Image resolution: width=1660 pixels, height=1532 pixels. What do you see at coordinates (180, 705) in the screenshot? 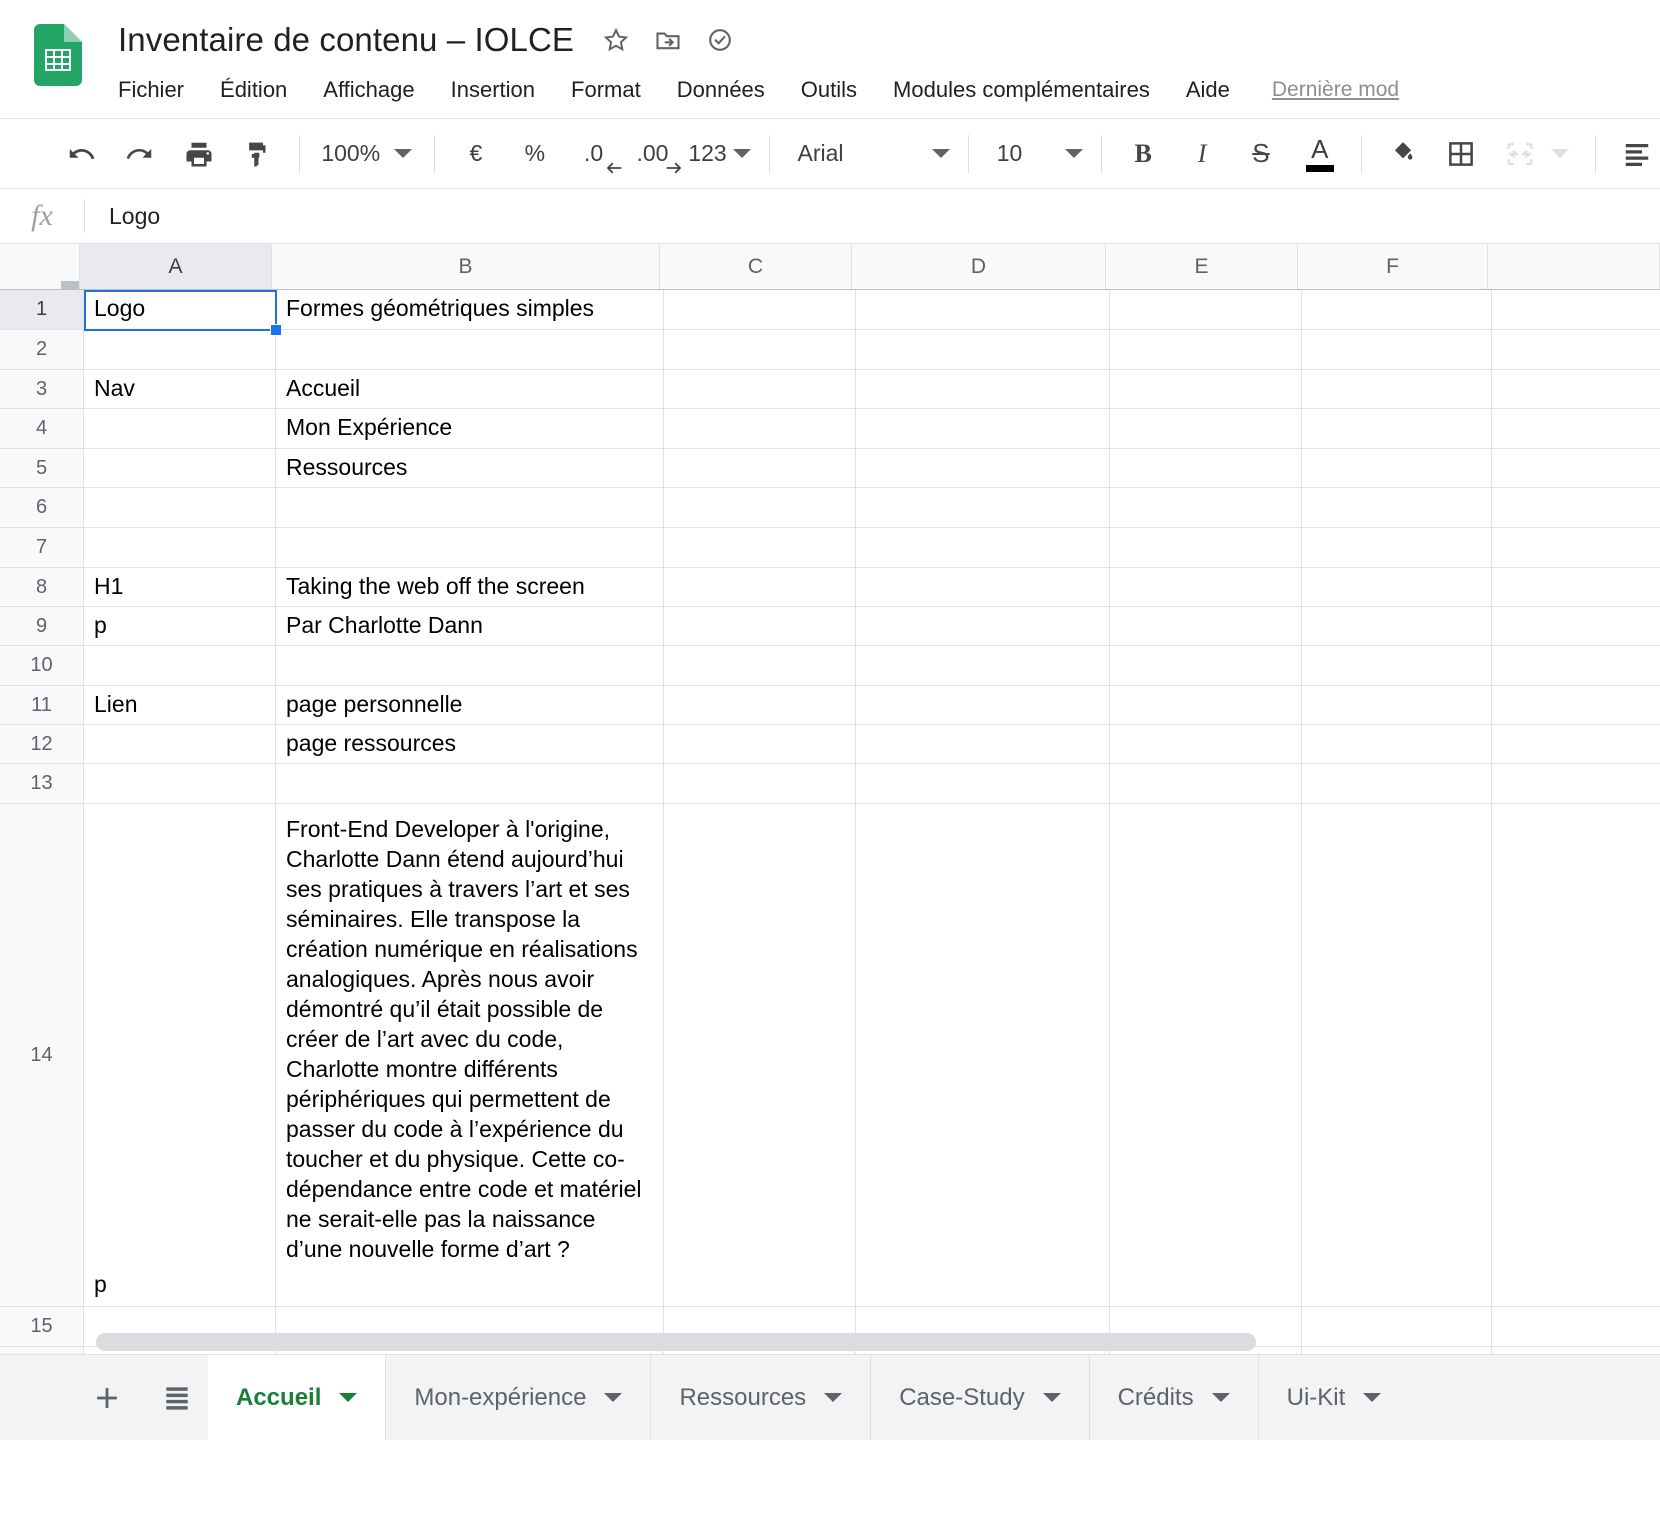
I see `cell-a11: Lien` at bounding box center [180, 705].